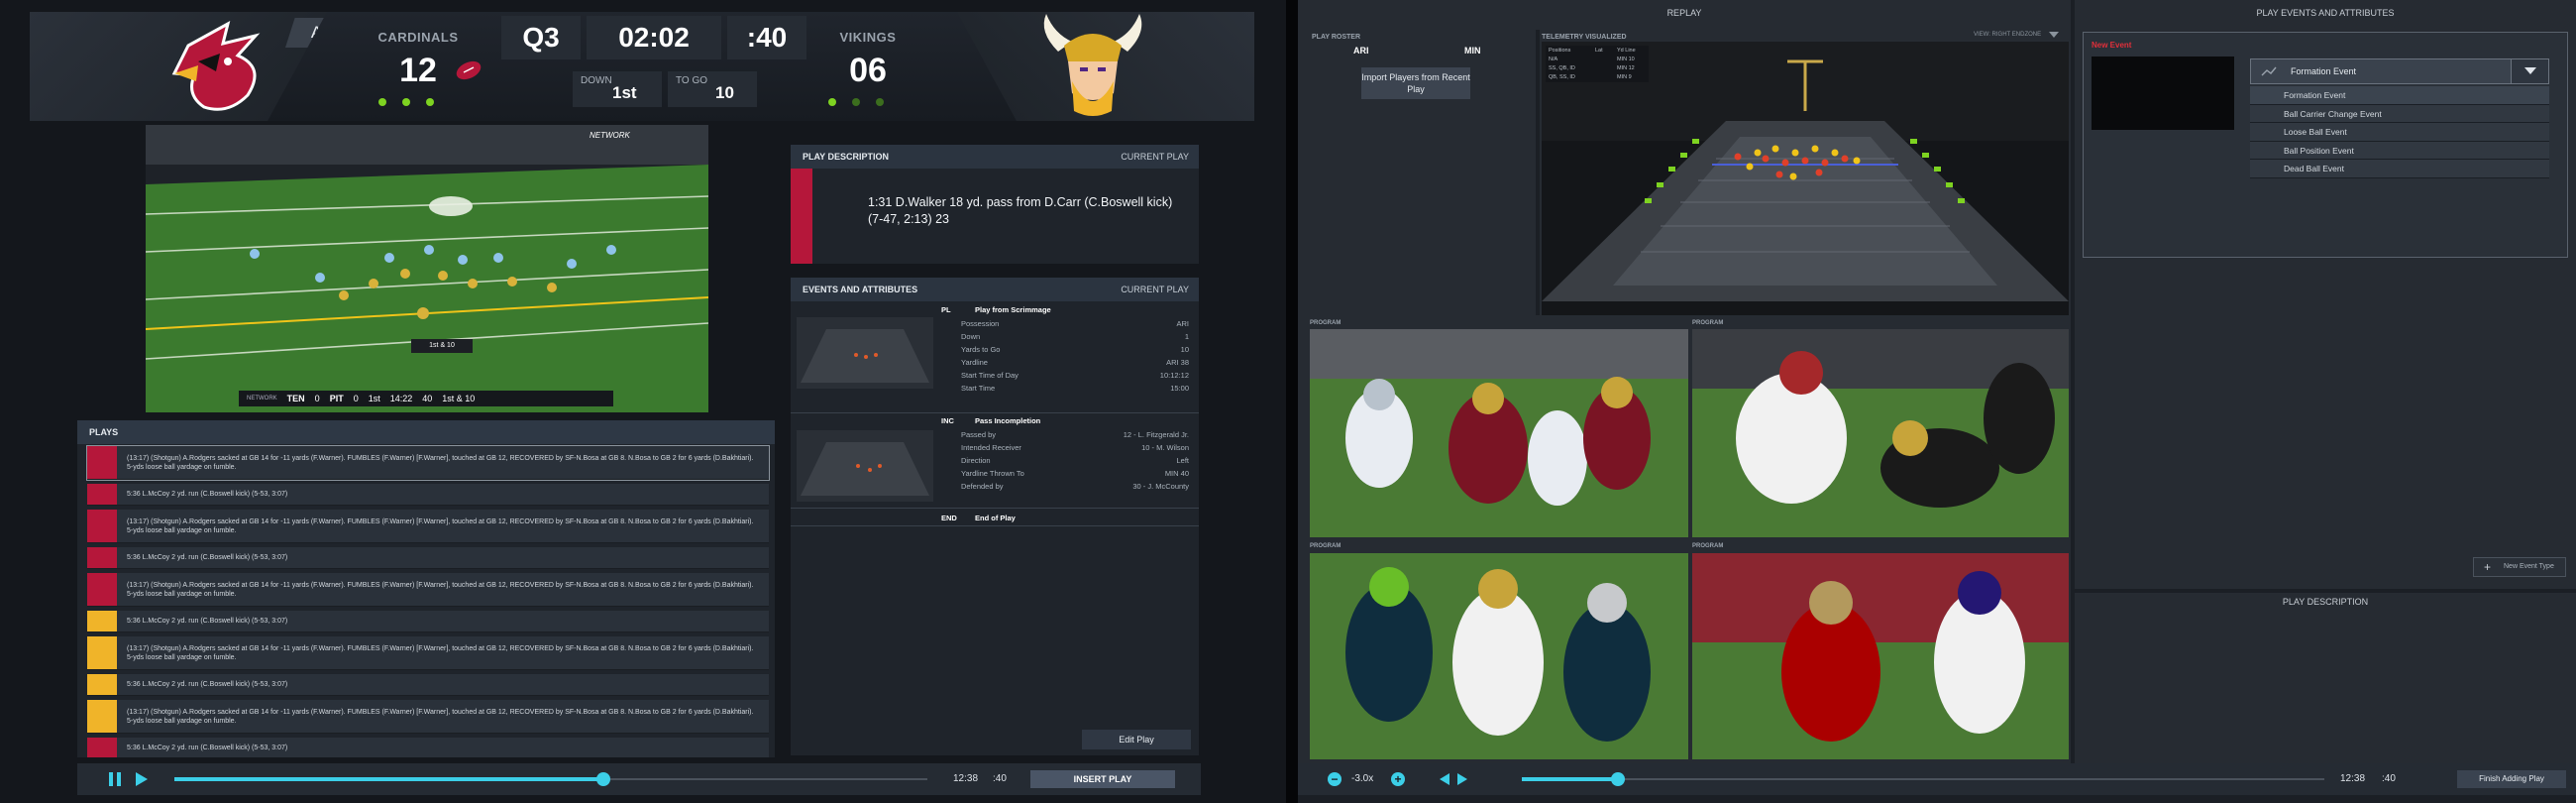 This screenshot has height=803, width=2576. I want to click on step-forward-icon, so click(1462, 779).